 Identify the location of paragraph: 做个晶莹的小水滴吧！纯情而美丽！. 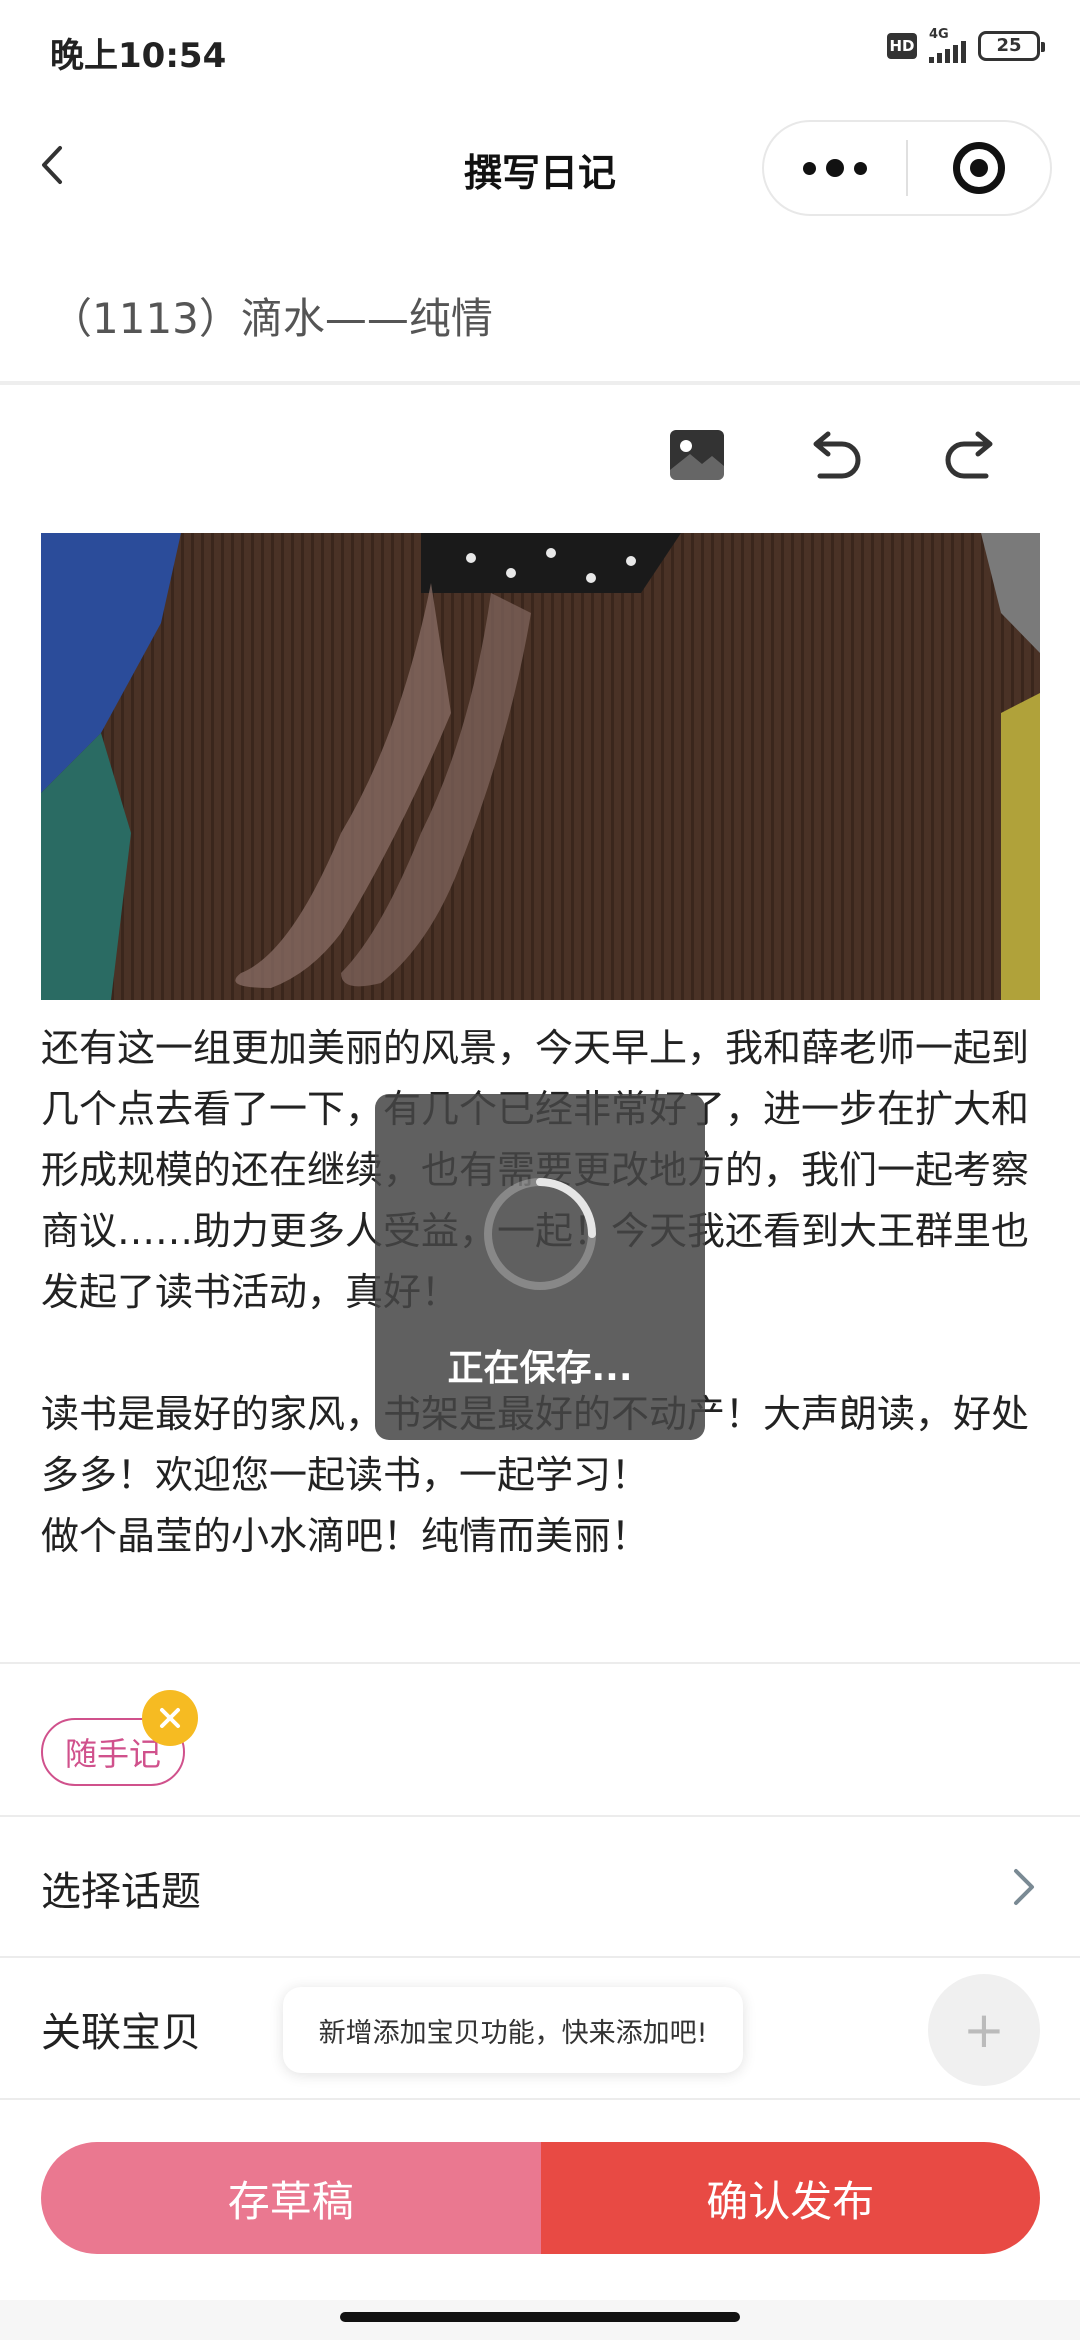
(345, 1536).